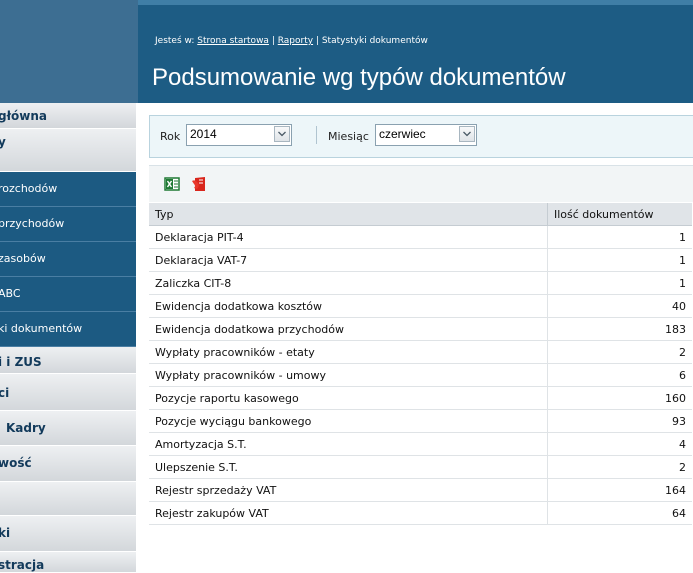  What do you see at coordinates (68, 499) in the screenshot?
I see `sidebar-item-empty` at bounding box center [68, 499].